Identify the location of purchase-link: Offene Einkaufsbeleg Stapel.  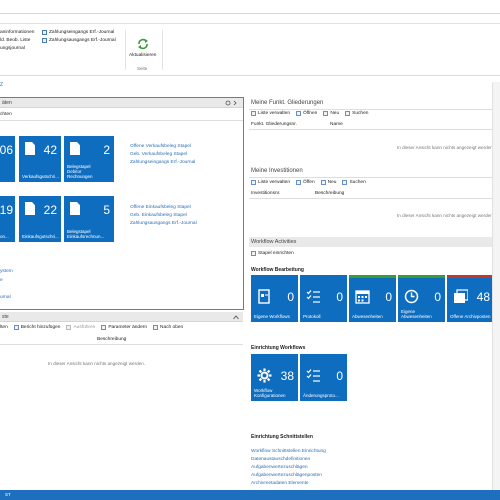
(160, 207).